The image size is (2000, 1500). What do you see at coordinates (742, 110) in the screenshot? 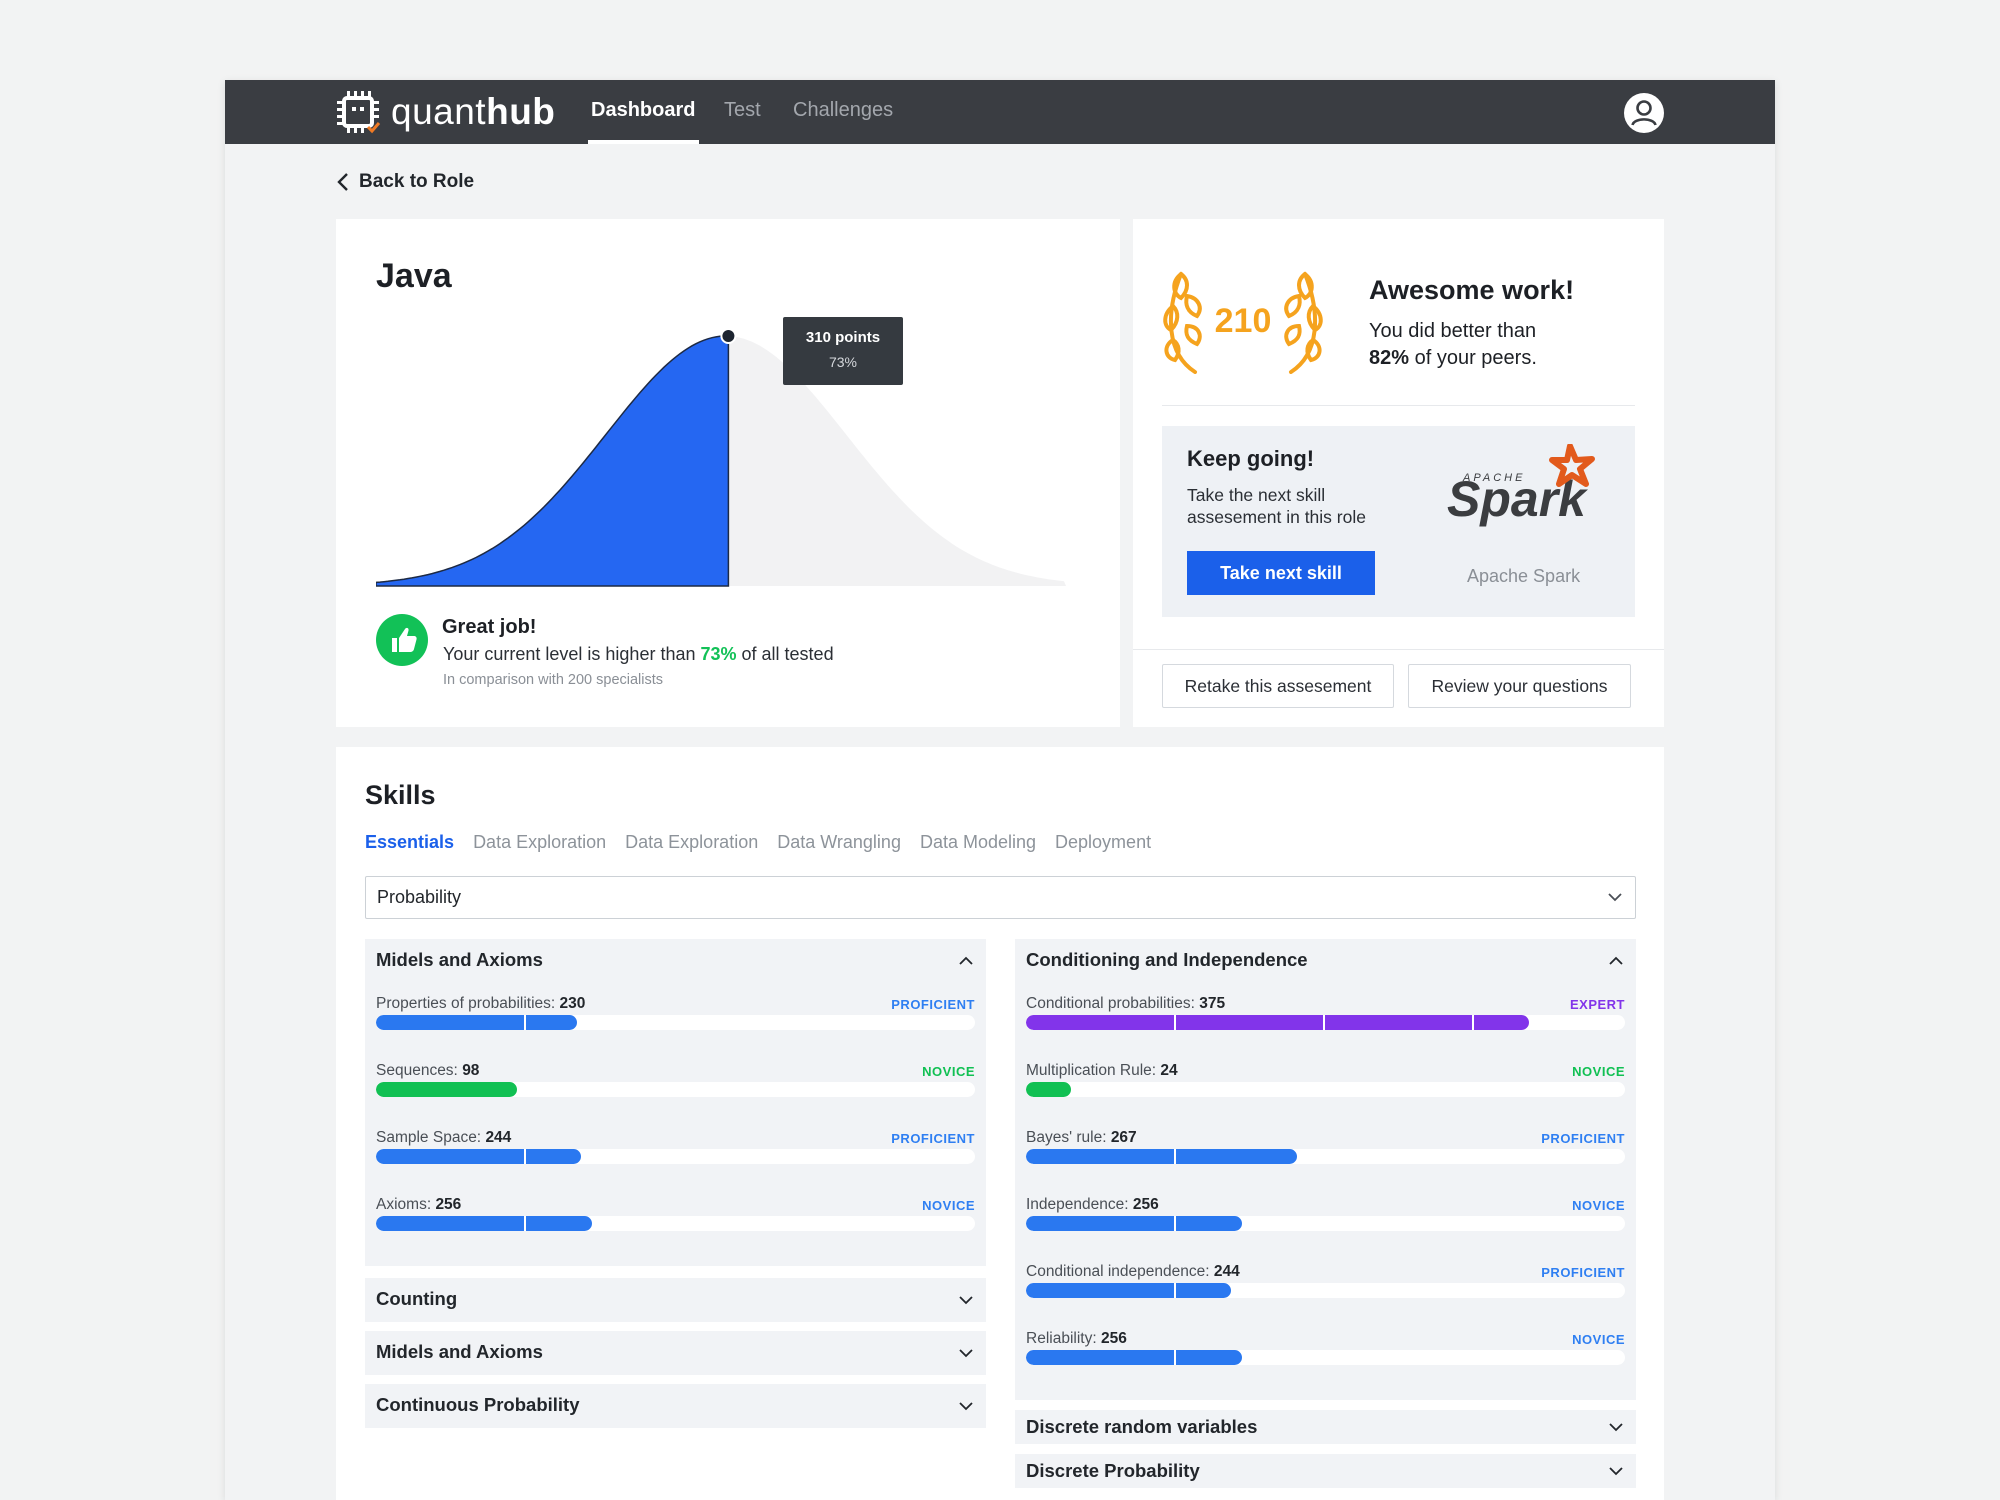
I see `nav-tab-test: Test` at bounding box center [742, 110].